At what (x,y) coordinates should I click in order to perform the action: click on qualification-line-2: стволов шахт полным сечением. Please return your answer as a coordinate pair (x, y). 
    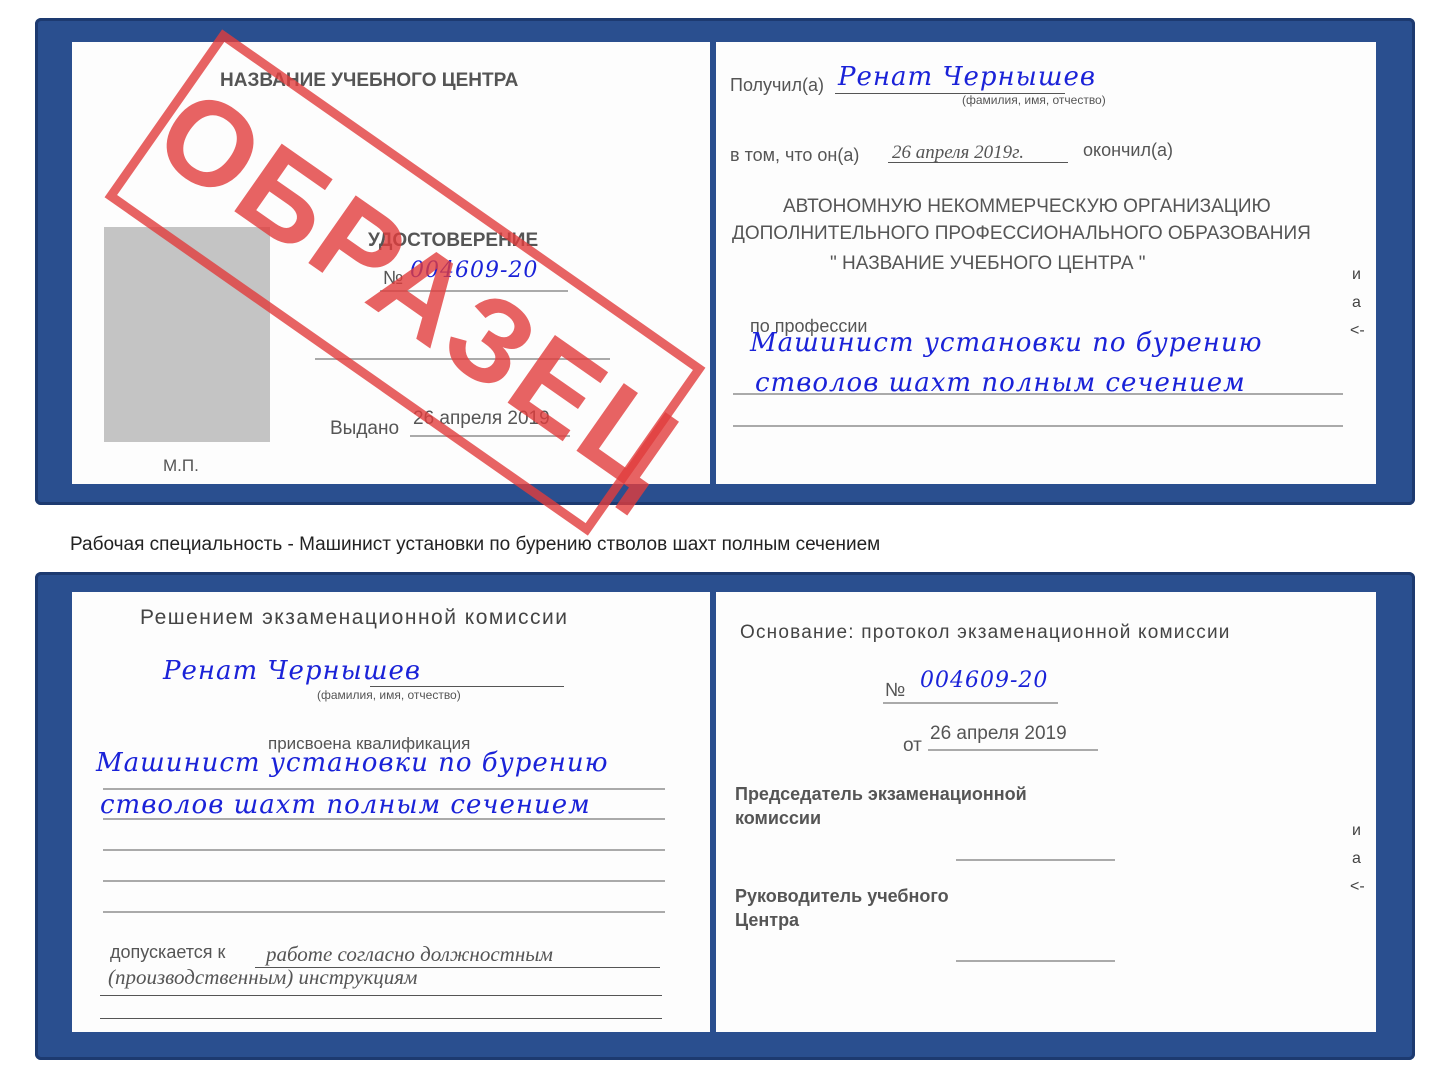
    Looking at the image, I should click on (345, 805).